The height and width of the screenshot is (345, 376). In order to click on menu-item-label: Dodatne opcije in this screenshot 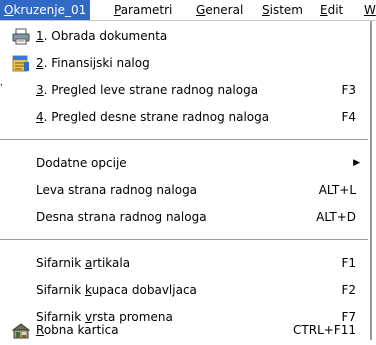, I will do `click(81, 163)`.